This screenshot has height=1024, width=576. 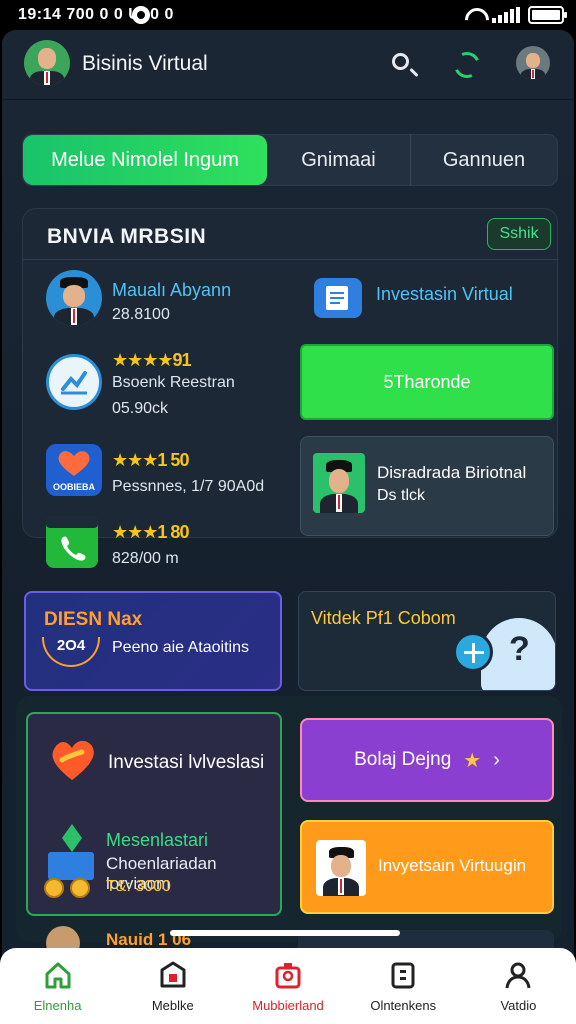 What do you see at coordinates (403, 65) in the screenshot?
I see `search-icon` at bounding box center [403, 65].